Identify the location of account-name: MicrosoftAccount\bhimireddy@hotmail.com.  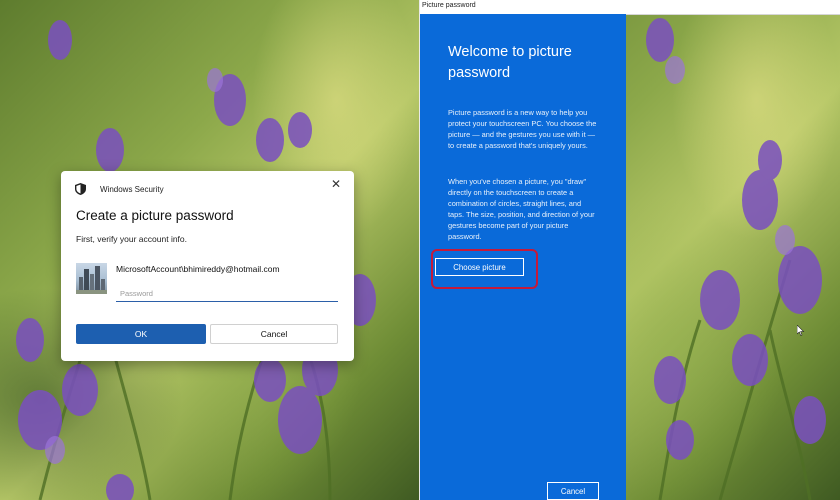
(198, 269).